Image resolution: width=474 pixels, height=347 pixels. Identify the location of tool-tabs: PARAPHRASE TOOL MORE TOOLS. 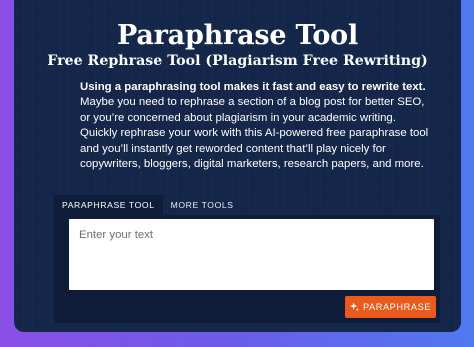
(148, 205).